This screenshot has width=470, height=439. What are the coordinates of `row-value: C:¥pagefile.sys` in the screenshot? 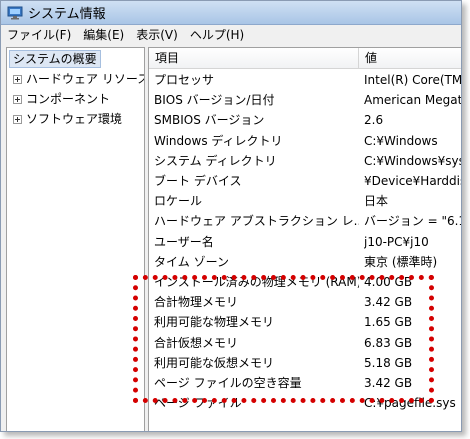 It's located at (410, 403).